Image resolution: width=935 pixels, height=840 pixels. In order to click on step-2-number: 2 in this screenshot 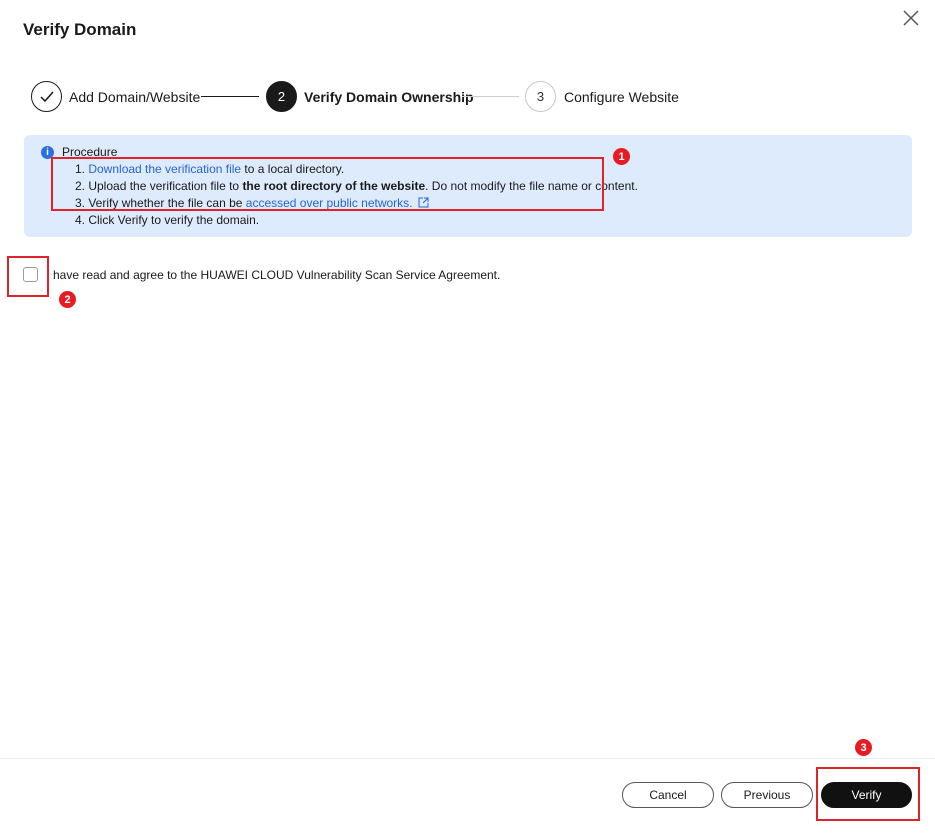, I will do `click(281, 96)`.